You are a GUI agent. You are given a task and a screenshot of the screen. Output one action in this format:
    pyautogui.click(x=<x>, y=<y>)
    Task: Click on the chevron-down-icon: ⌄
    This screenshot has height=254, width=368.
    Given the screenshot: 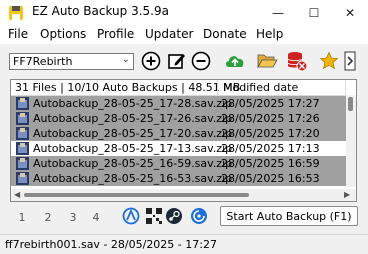 What is the action you would take?
    pyautogui.click(x=125, y=59)
    